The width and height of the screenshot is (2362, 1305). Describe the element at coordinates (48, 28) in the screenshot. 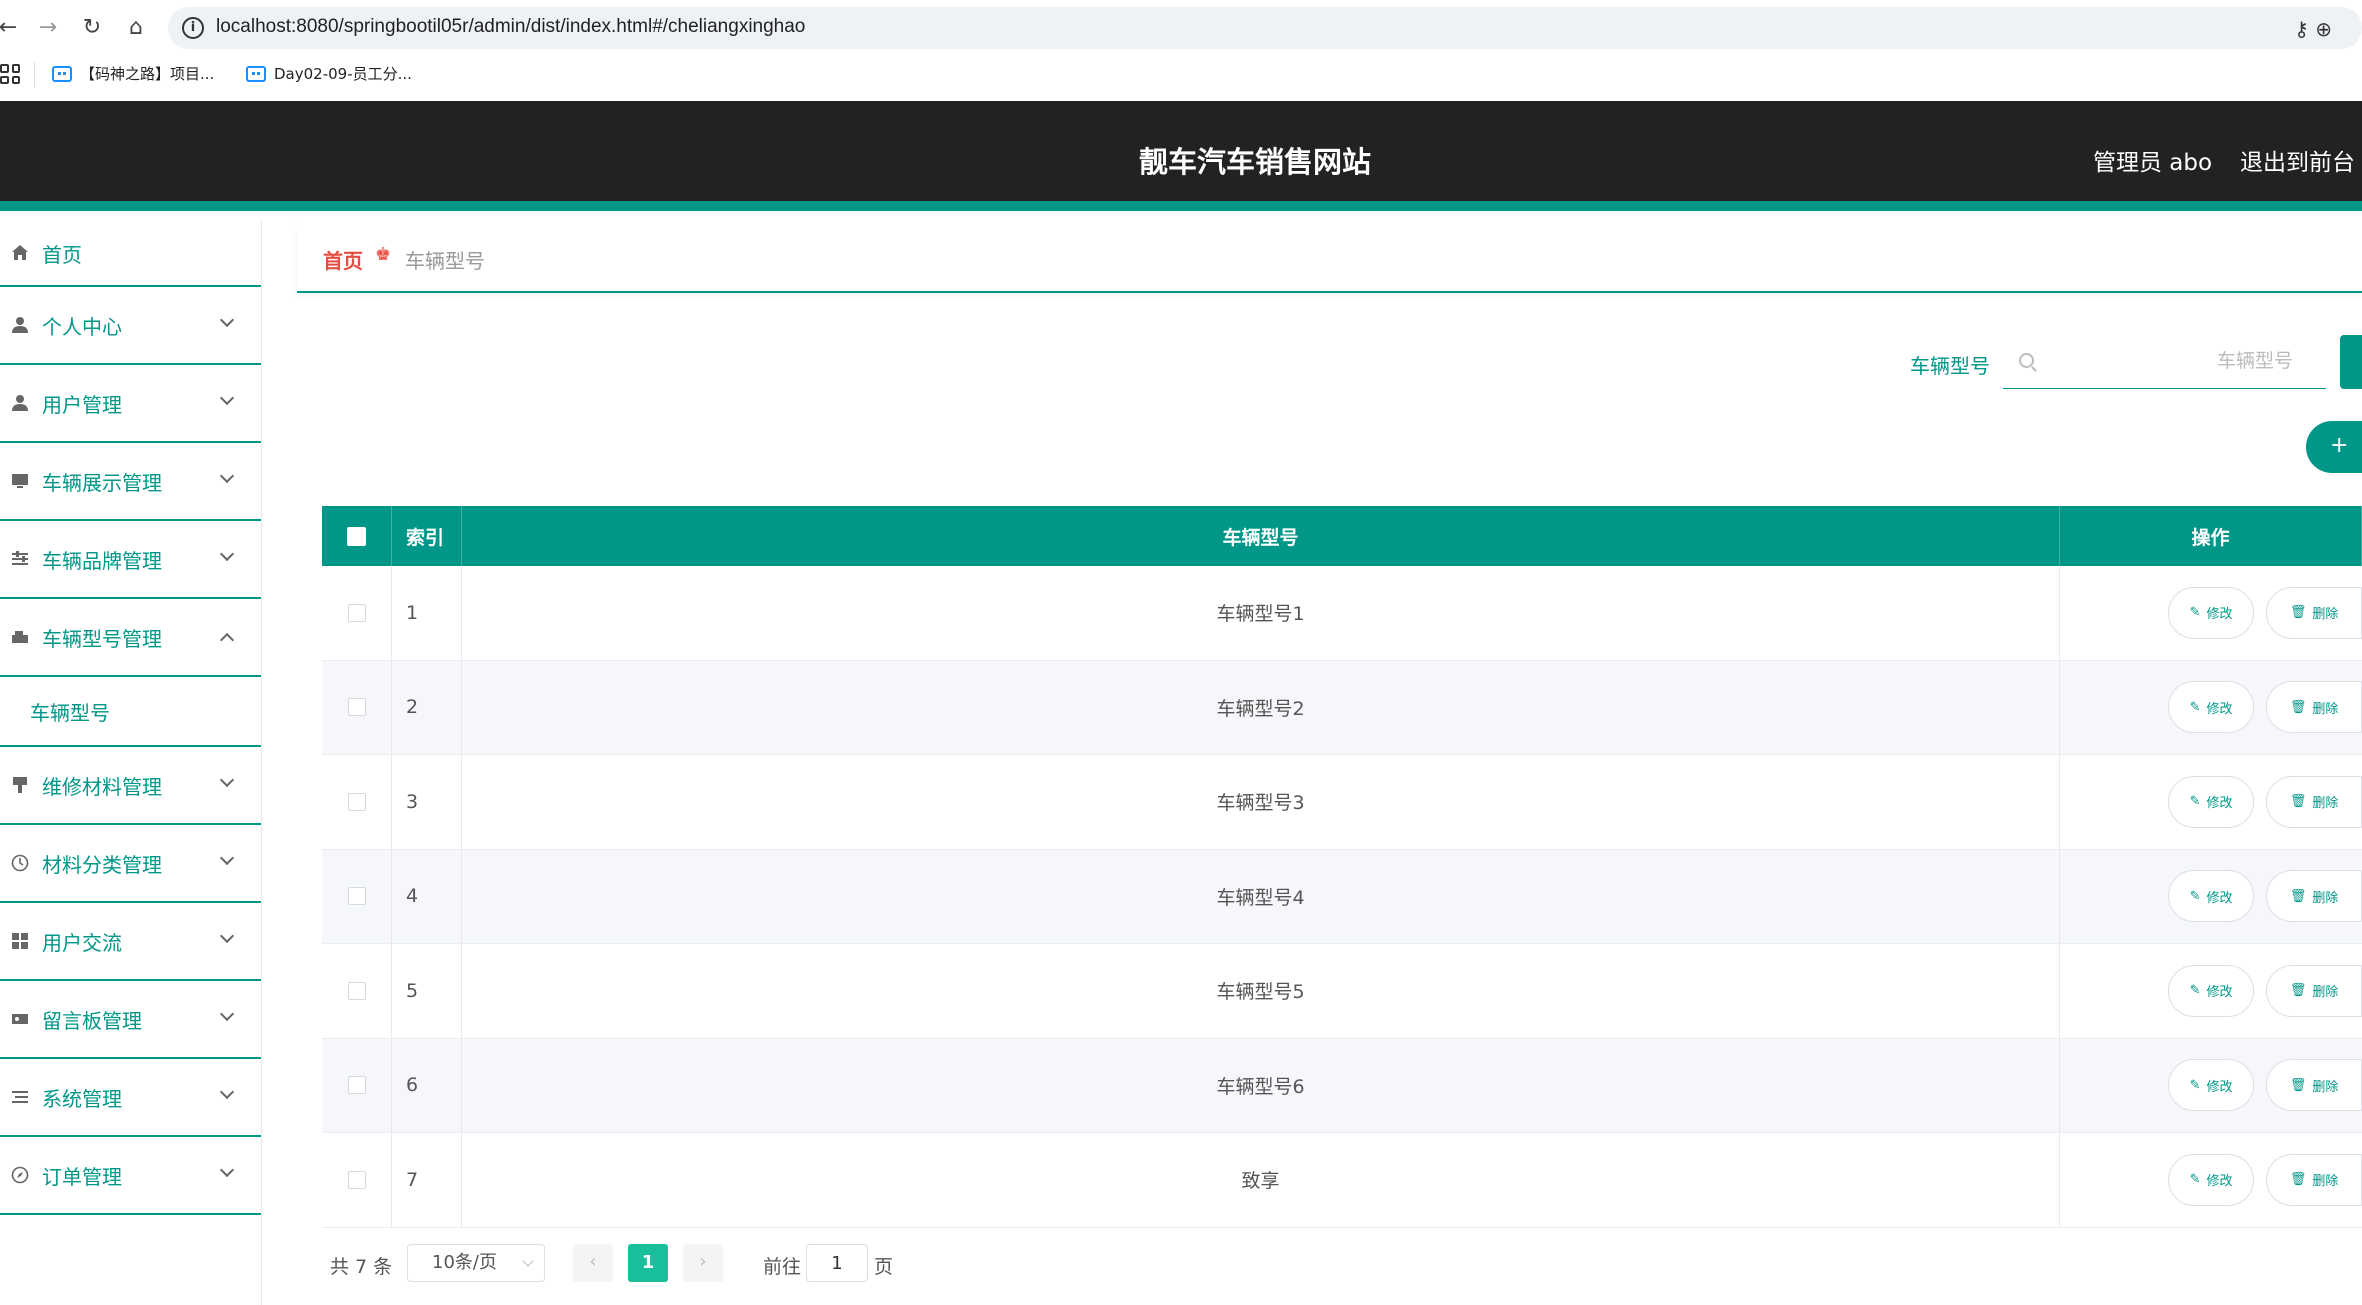

I see `forward-icon: →` at that location.